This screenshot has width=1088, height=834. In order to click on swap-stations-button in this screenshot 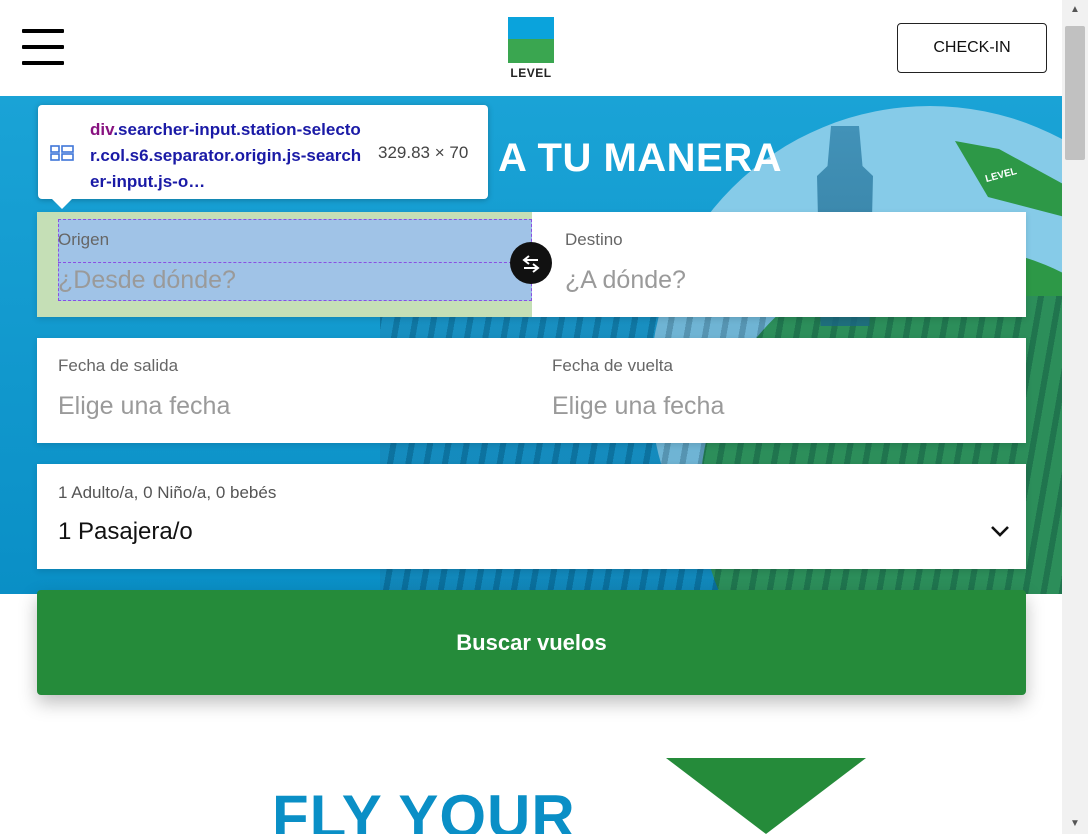, I will do `click(531, 263)`.